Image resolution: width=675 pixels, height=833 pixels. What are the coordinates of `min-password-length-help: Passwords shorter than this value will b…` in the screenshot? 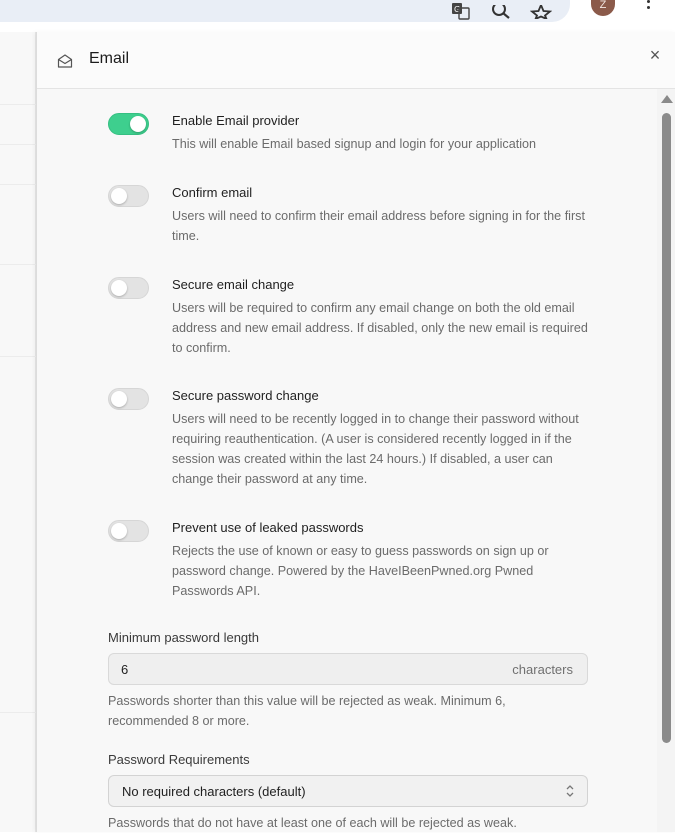 It's located at (307, 711).